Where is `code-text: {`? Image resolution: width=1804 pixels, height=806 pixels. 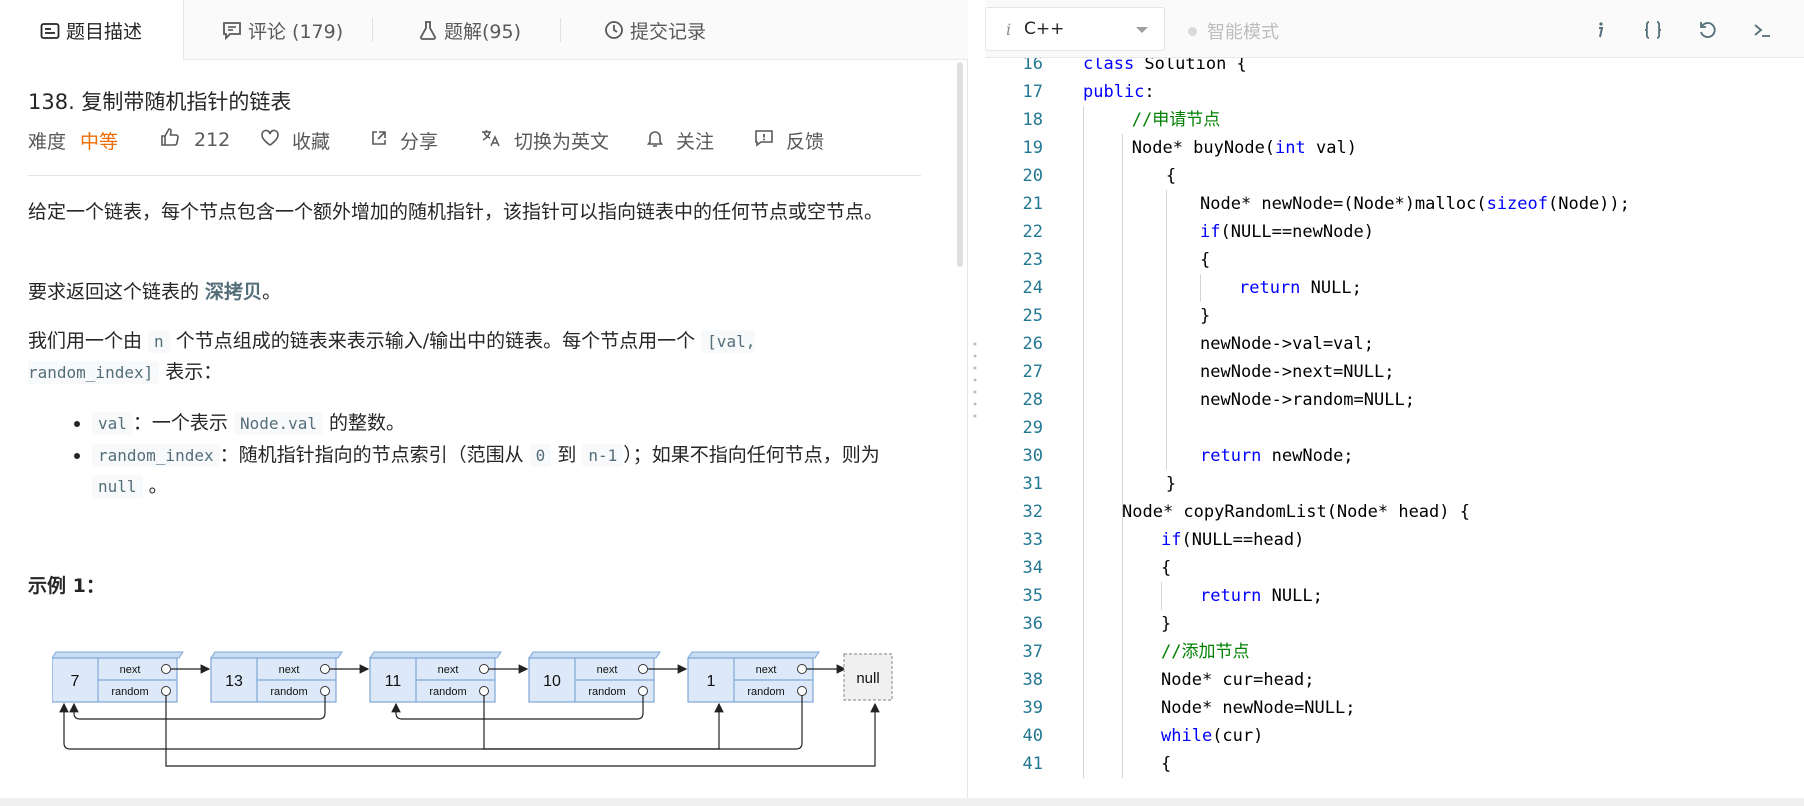 code-text: { is located at coordinates (1166, 764).